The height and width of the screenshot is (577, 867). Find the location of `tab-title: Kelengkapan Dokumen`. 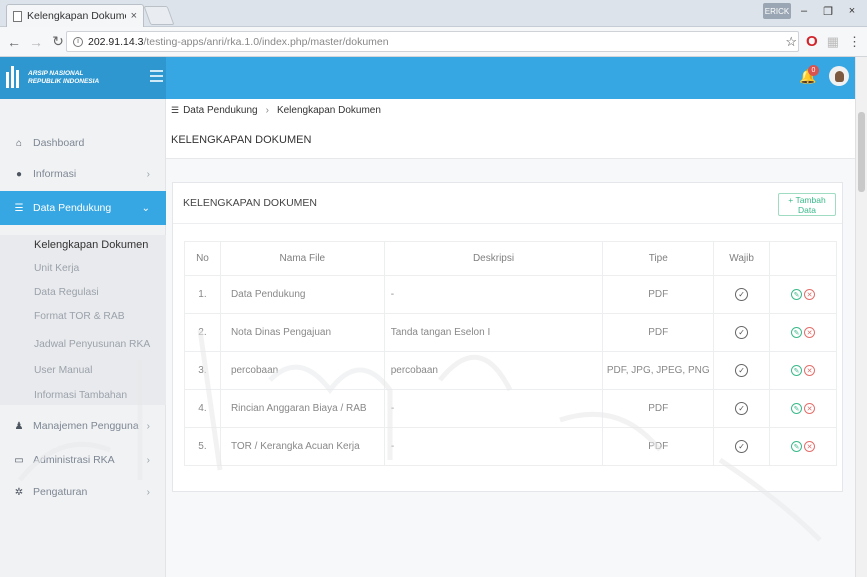

tab-title: Kelengkapan Dokumen is located at coordinates (76, 16).